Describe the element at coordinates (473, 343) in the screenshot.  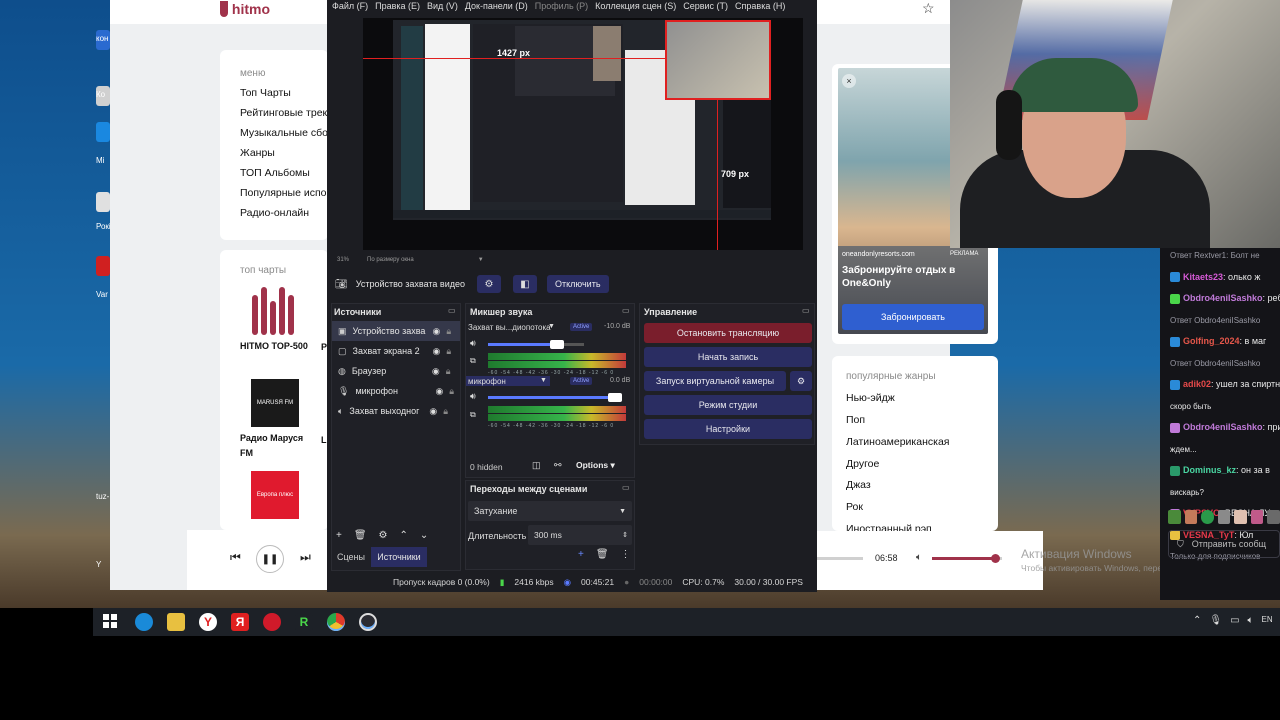
I see `speaker-icon: 🔊︎` at that location.